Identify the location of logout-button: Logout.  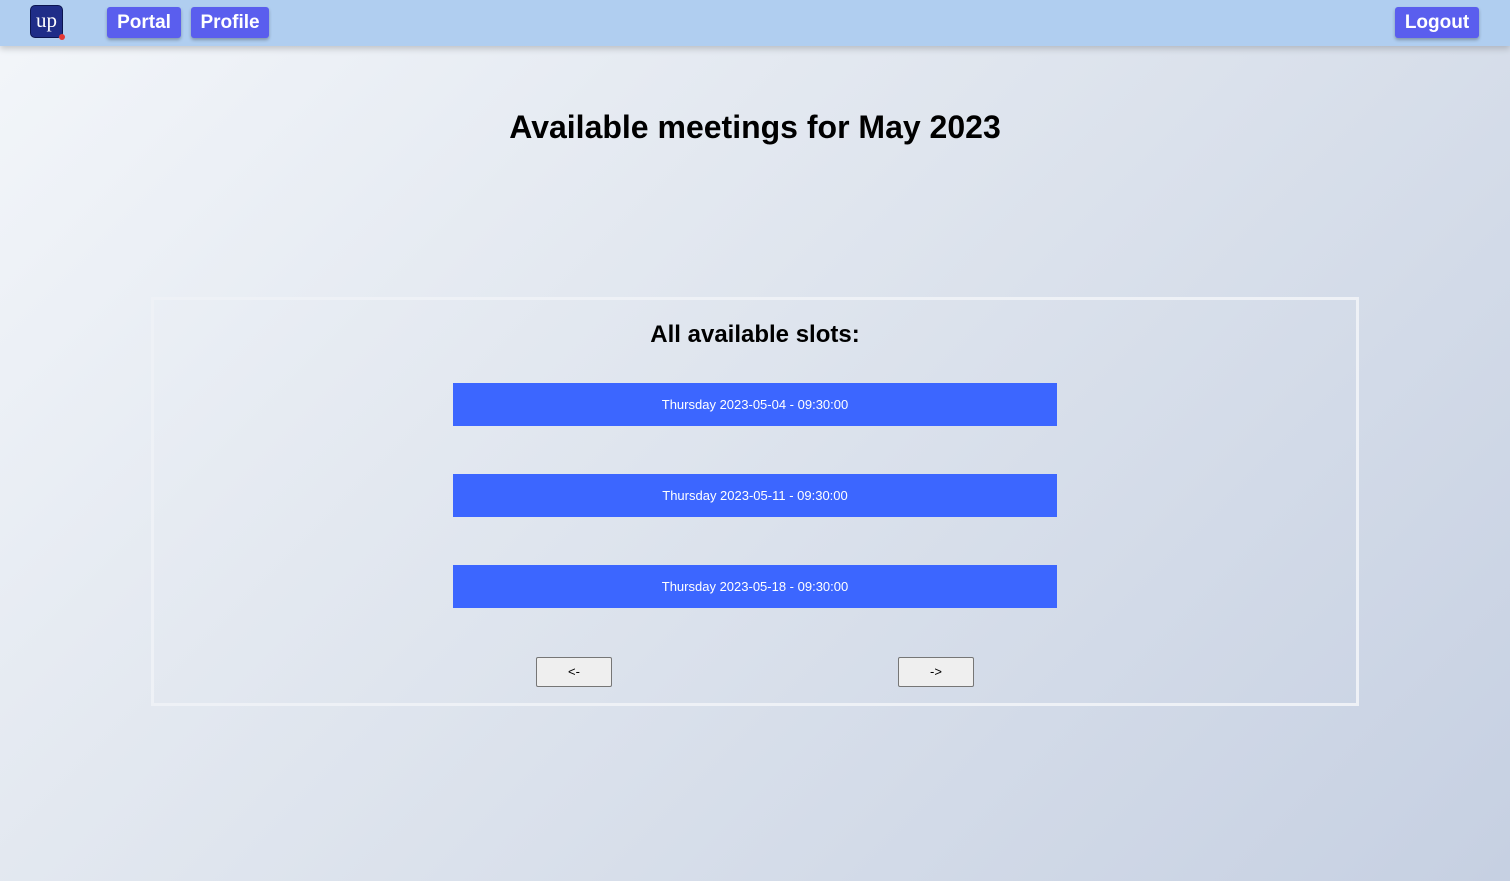
(1437, 22).